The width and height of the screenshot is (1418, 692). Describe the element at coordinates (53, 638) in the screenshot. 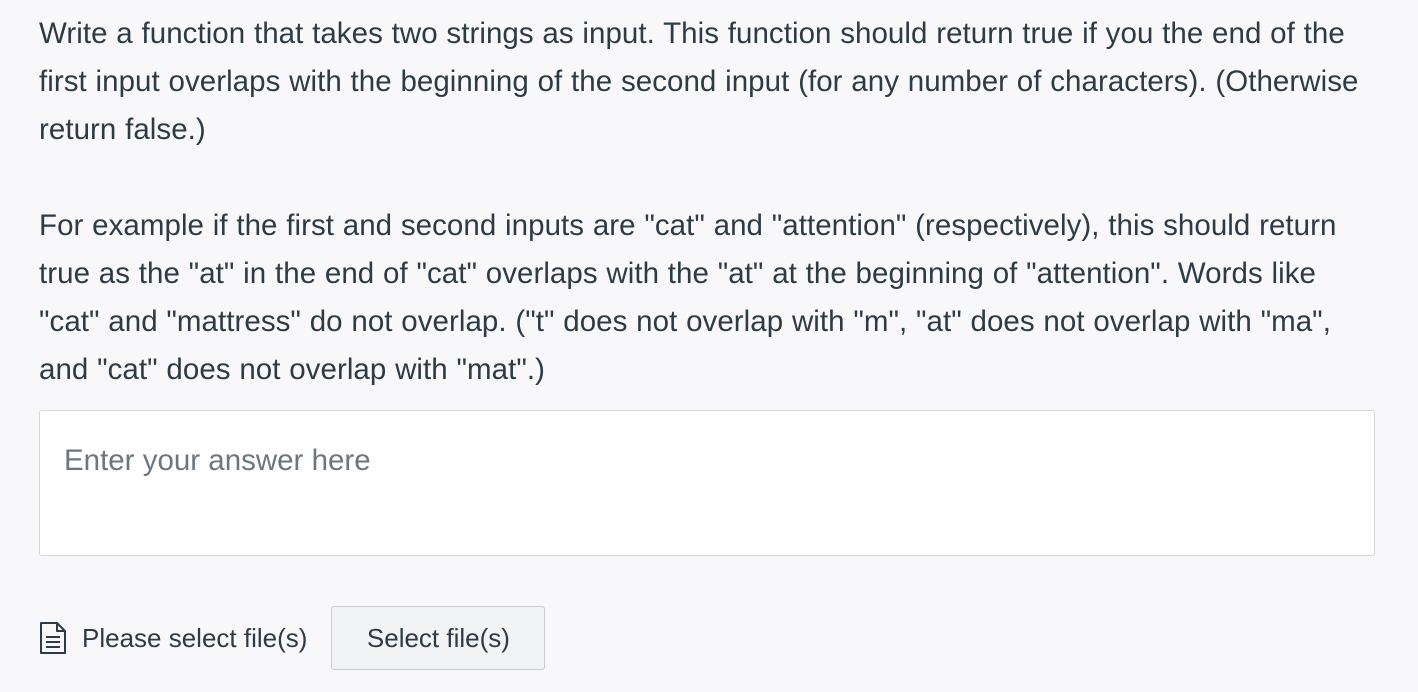

I see `document-icon` at that location.